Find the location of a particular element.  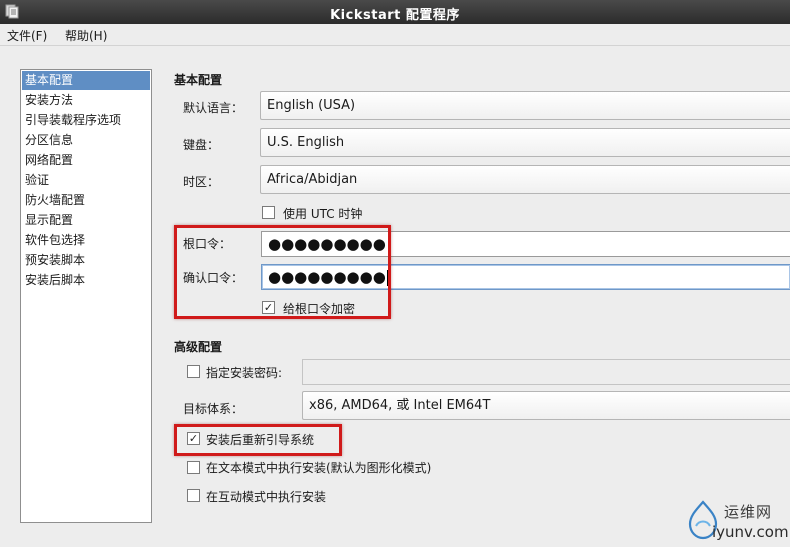

text-mode-label: 在文本模式中执行安装(默认为图形化模式) is located at coordinates (319, 468).